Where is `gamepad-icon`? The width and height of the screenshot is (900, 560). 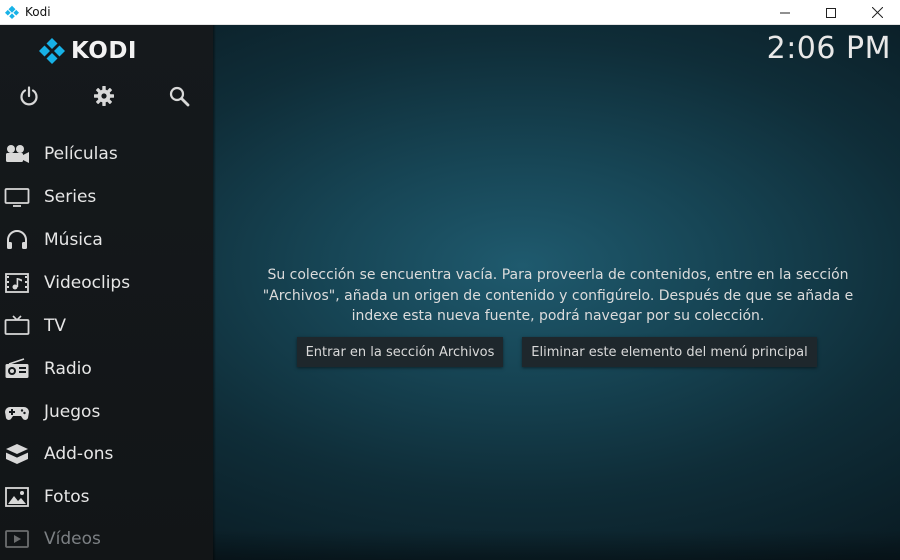 gamepad-icon is located at coordinates (17, 412).